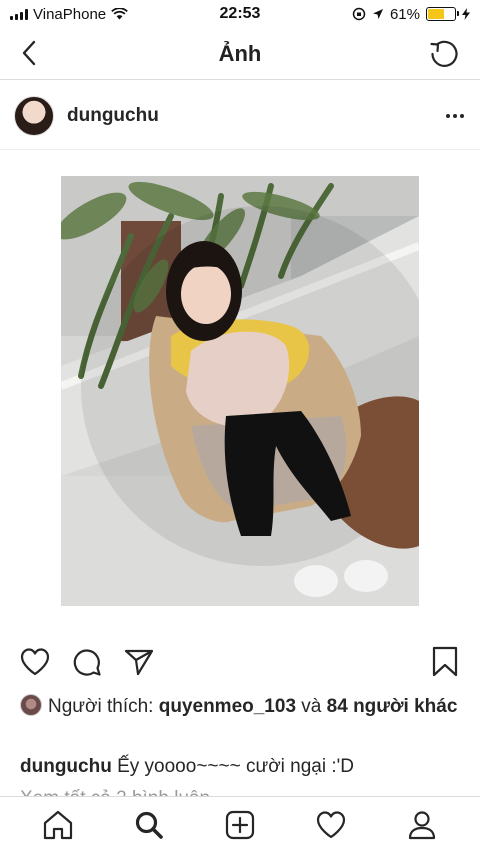 This screenshot has width=480, height=853. Describe the element at coordinates (66, 766) in the screenshot. I see `caption-username: dunguchu` at that location.